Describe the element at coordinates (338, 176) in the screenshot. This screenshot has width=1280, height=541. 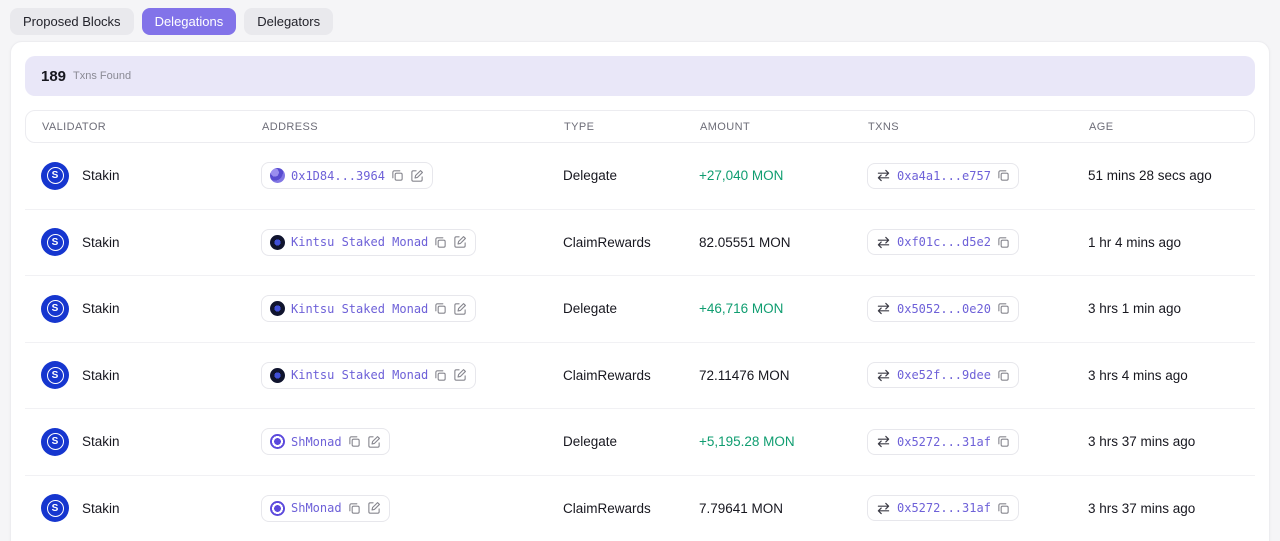
I see `address-text: 0x1D84...3964` at that location.